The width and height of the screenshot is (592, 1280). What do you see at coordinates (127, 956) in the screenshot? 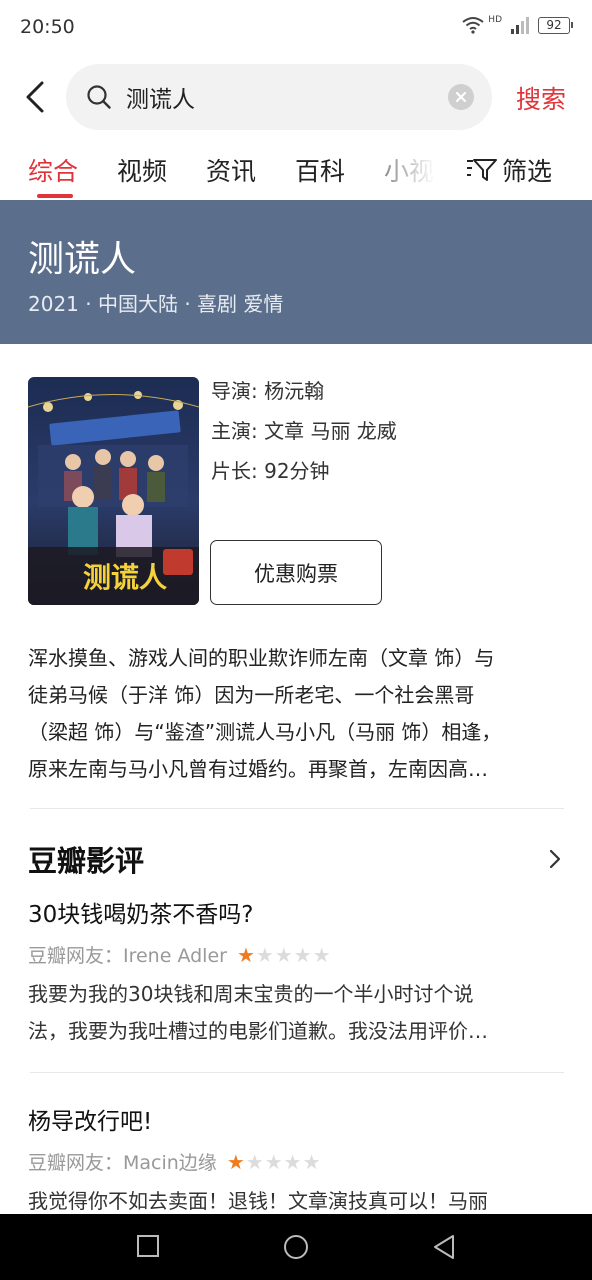
I see `review-author: 豆瓣网友：Irene Adler` at bounding box center [127, 956].